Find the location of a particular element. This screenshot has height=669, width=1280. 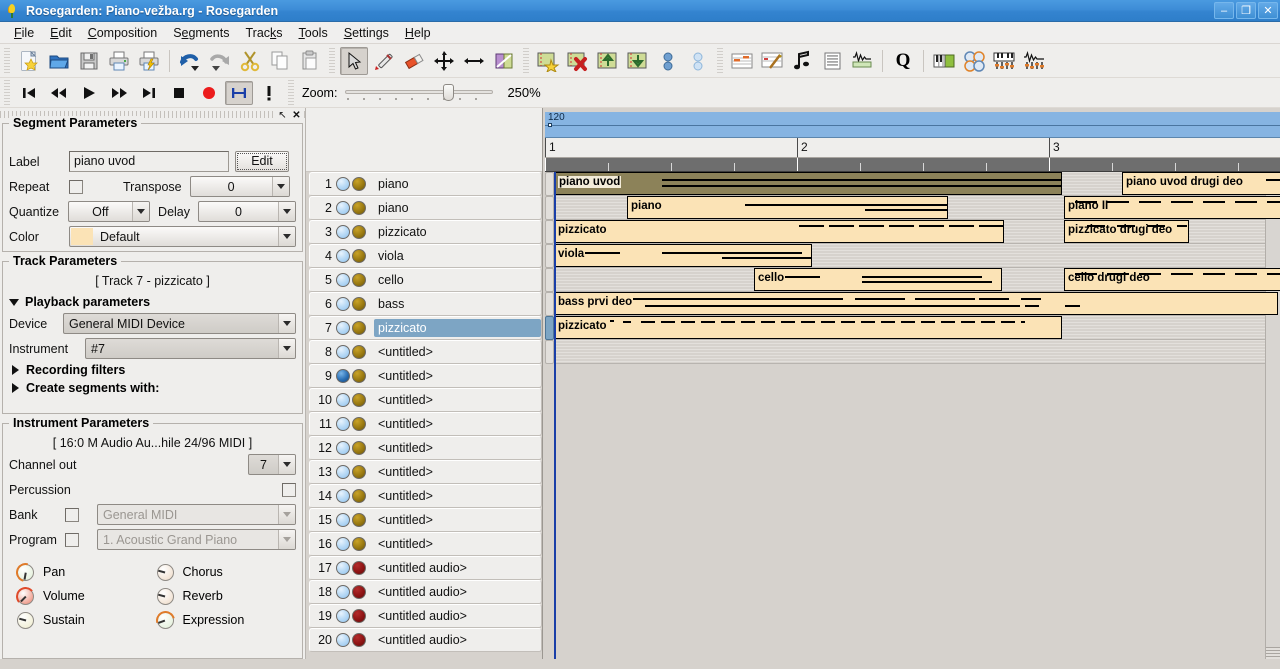

move-track-up-icon is located at coordinates (608, 61).